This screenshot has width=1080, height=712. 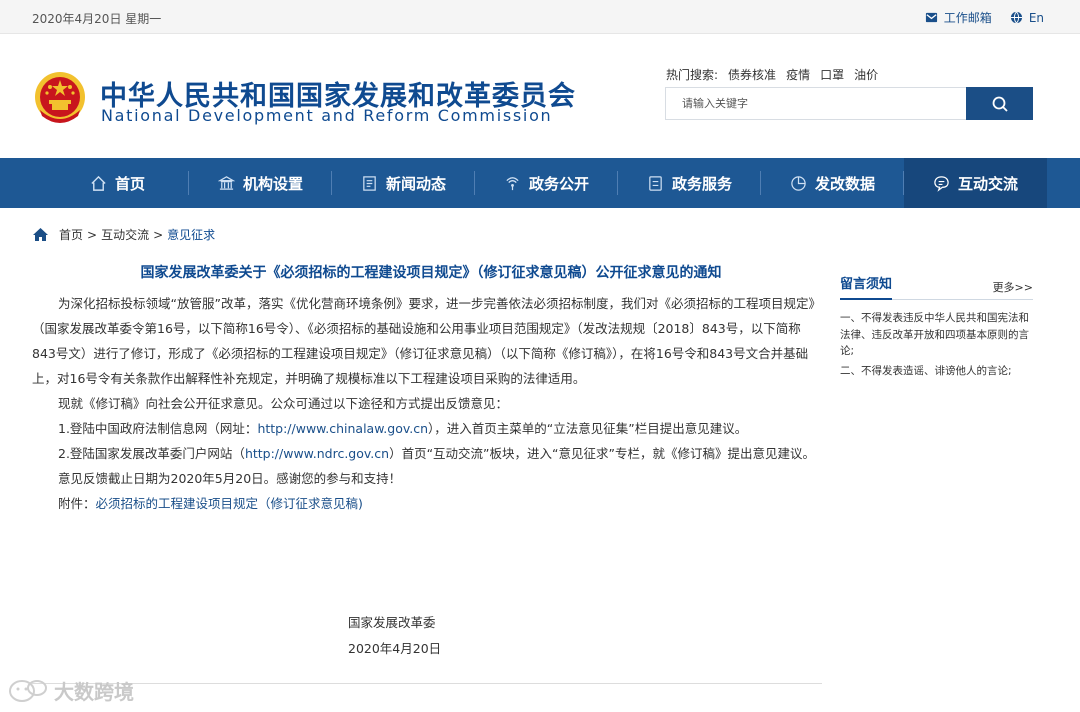 What do you see at coordinates (540, 17) in the screenshot?
I see `top-bar: 2020年4月20日 星期一 工作邮箱 En` at bounding box center [540, 17].